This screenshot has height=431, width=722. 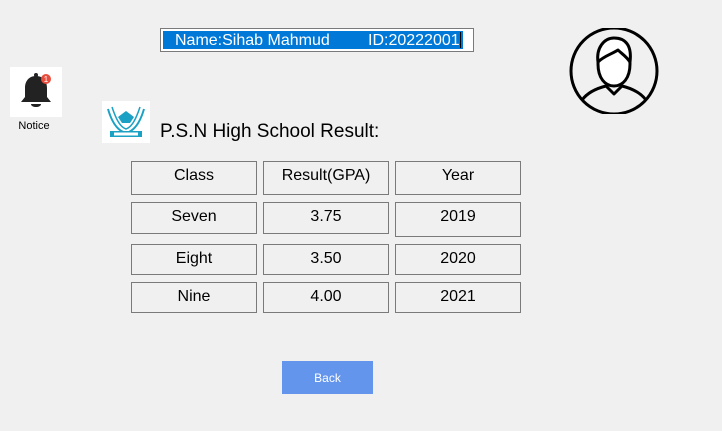 I want to click on school-logo-icon, so click(x=126, y=122).